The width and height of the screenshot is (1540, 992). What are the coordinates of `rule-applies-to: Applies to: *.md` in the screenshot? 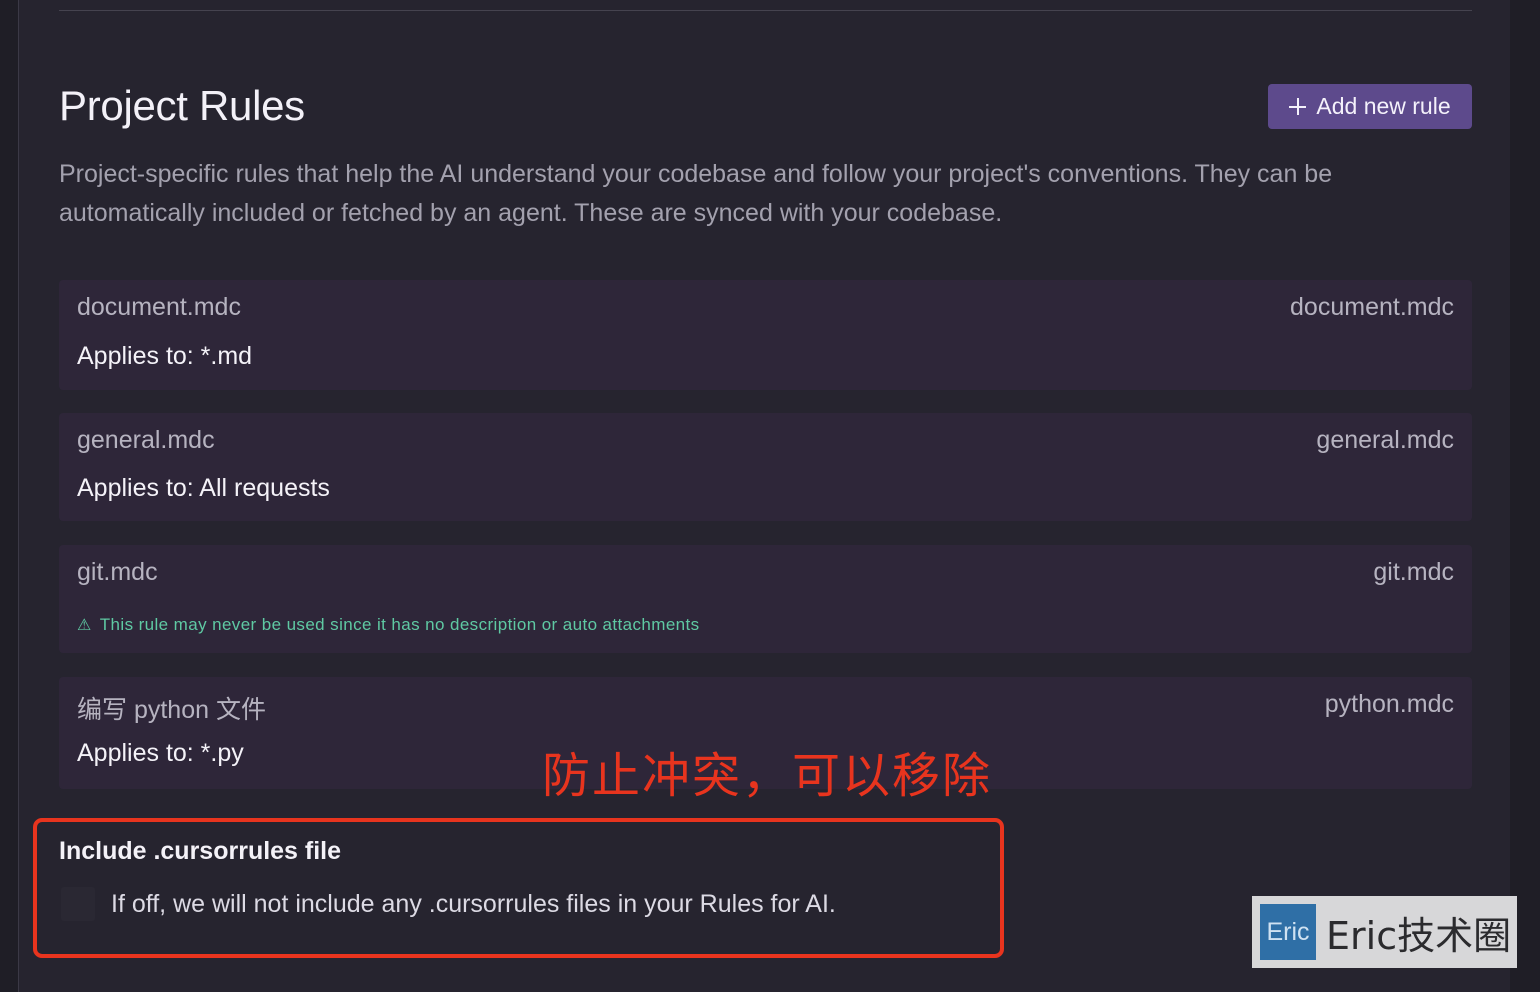 It's located at (165, 356).